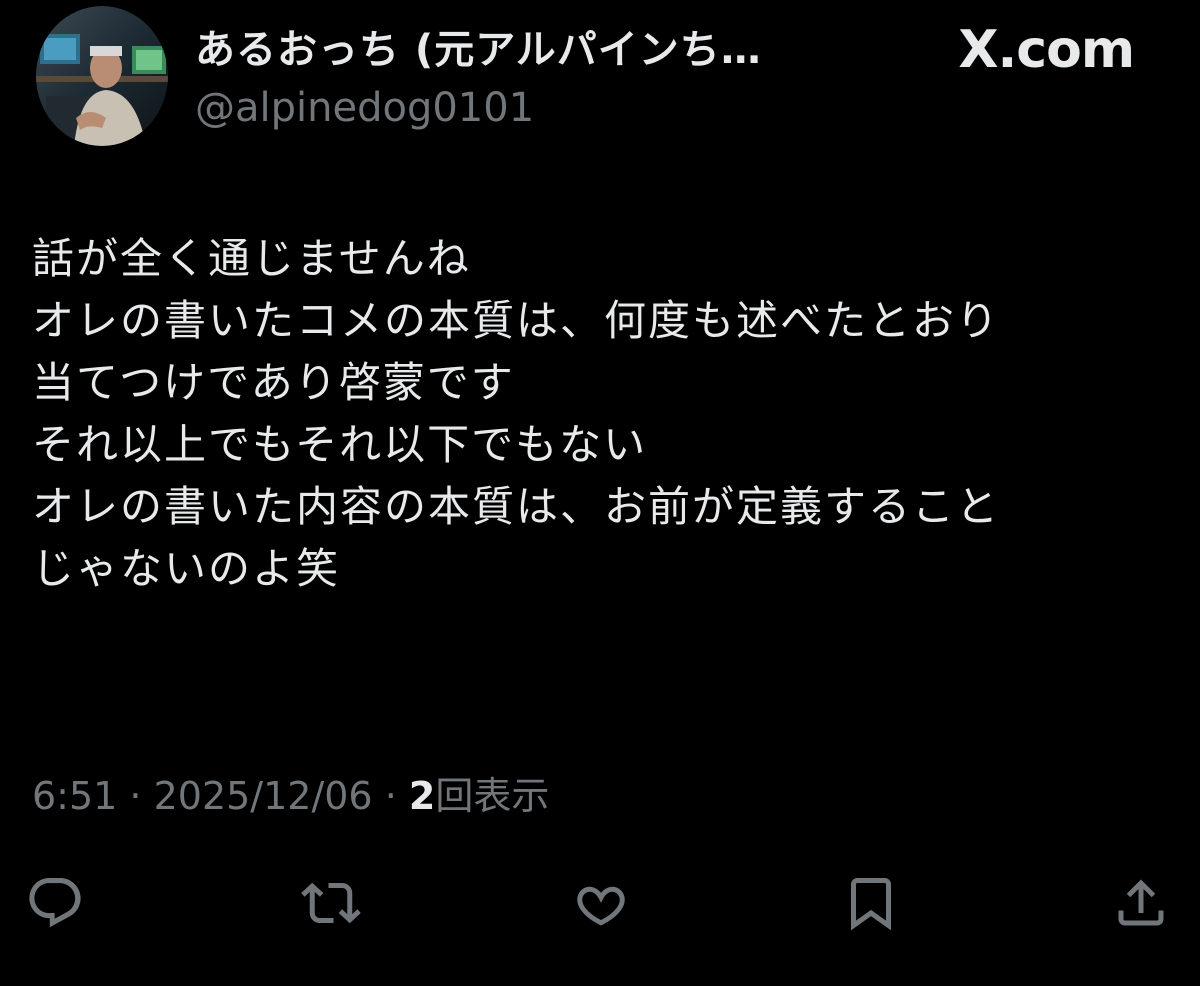 The height and width of the screenshot is (986, 1200). What do you see at coordinates (186, 568) in the screenshot?
I see `tweet-line: じゃないのよ笑` at bounding box center [186, 568].